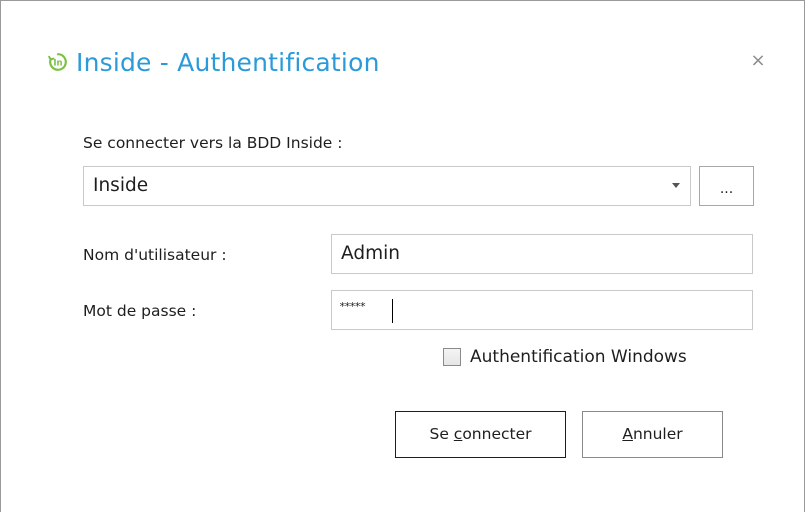  Describe the element at coordinates (352, 306) in the screenshot. I see `password-value: *****` at that location.